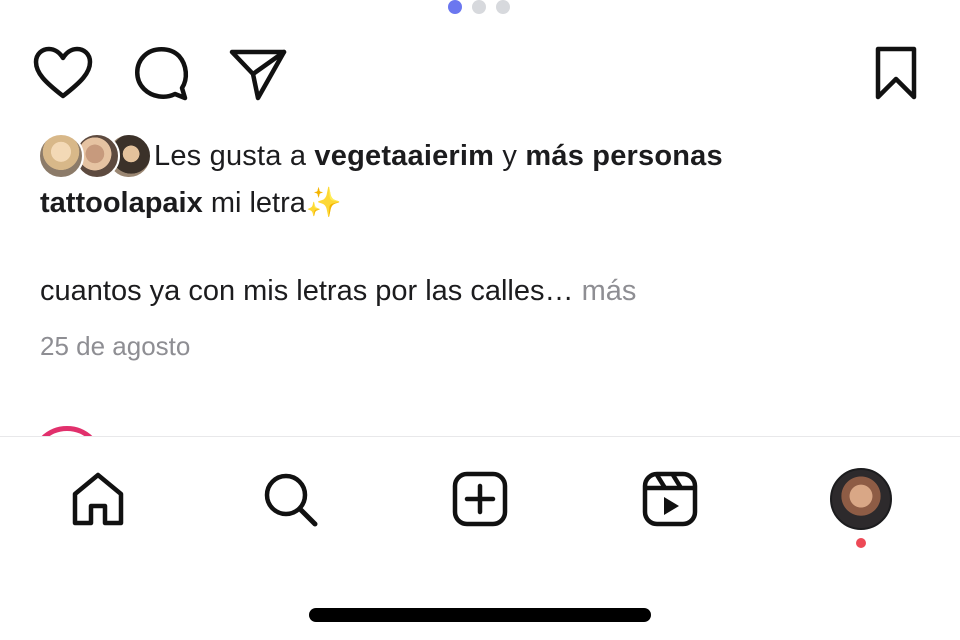 The height and width of the screenshot is (640, 960). What do you see at coordinates (323, 203) in the screenshot?
I see `sparkles-emoji: ✨` at bounding box center [323, 203].